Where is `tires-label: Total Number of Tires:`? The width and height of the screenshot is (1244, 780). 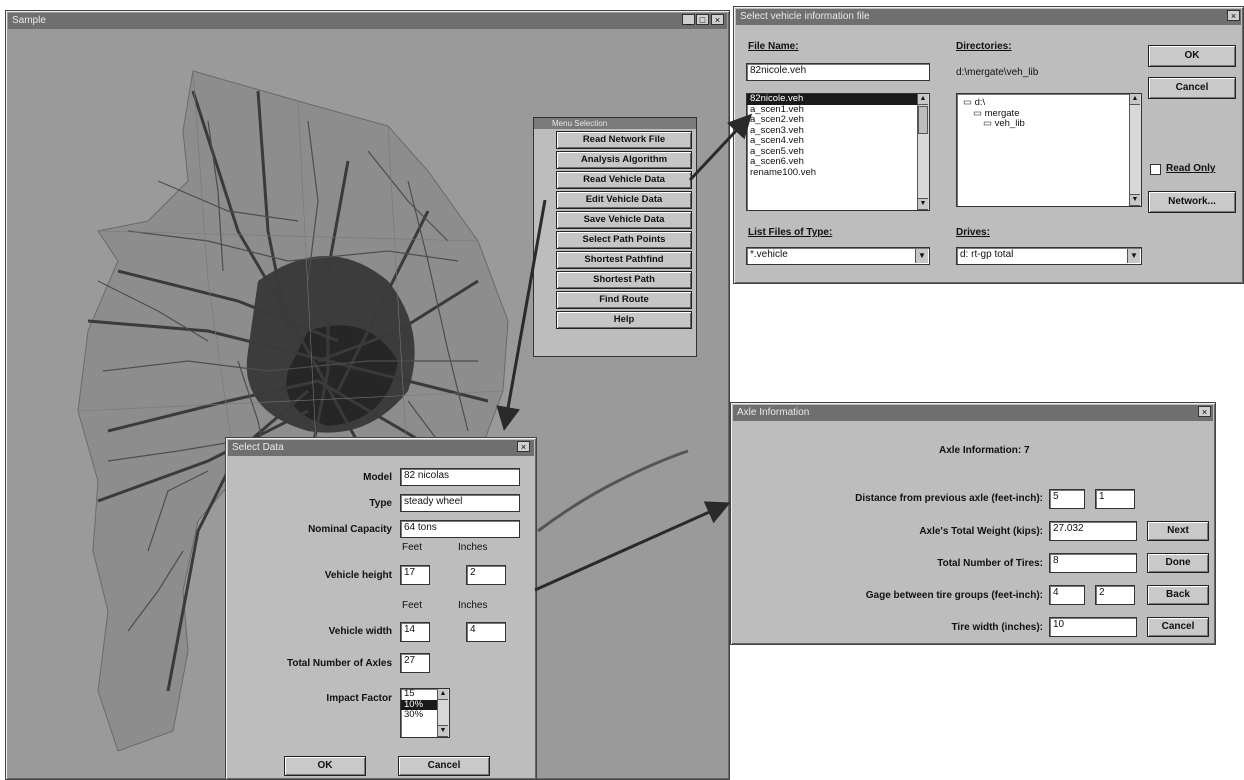 tires-label: Total Number of Tires: is located at coordinates (990, 563).